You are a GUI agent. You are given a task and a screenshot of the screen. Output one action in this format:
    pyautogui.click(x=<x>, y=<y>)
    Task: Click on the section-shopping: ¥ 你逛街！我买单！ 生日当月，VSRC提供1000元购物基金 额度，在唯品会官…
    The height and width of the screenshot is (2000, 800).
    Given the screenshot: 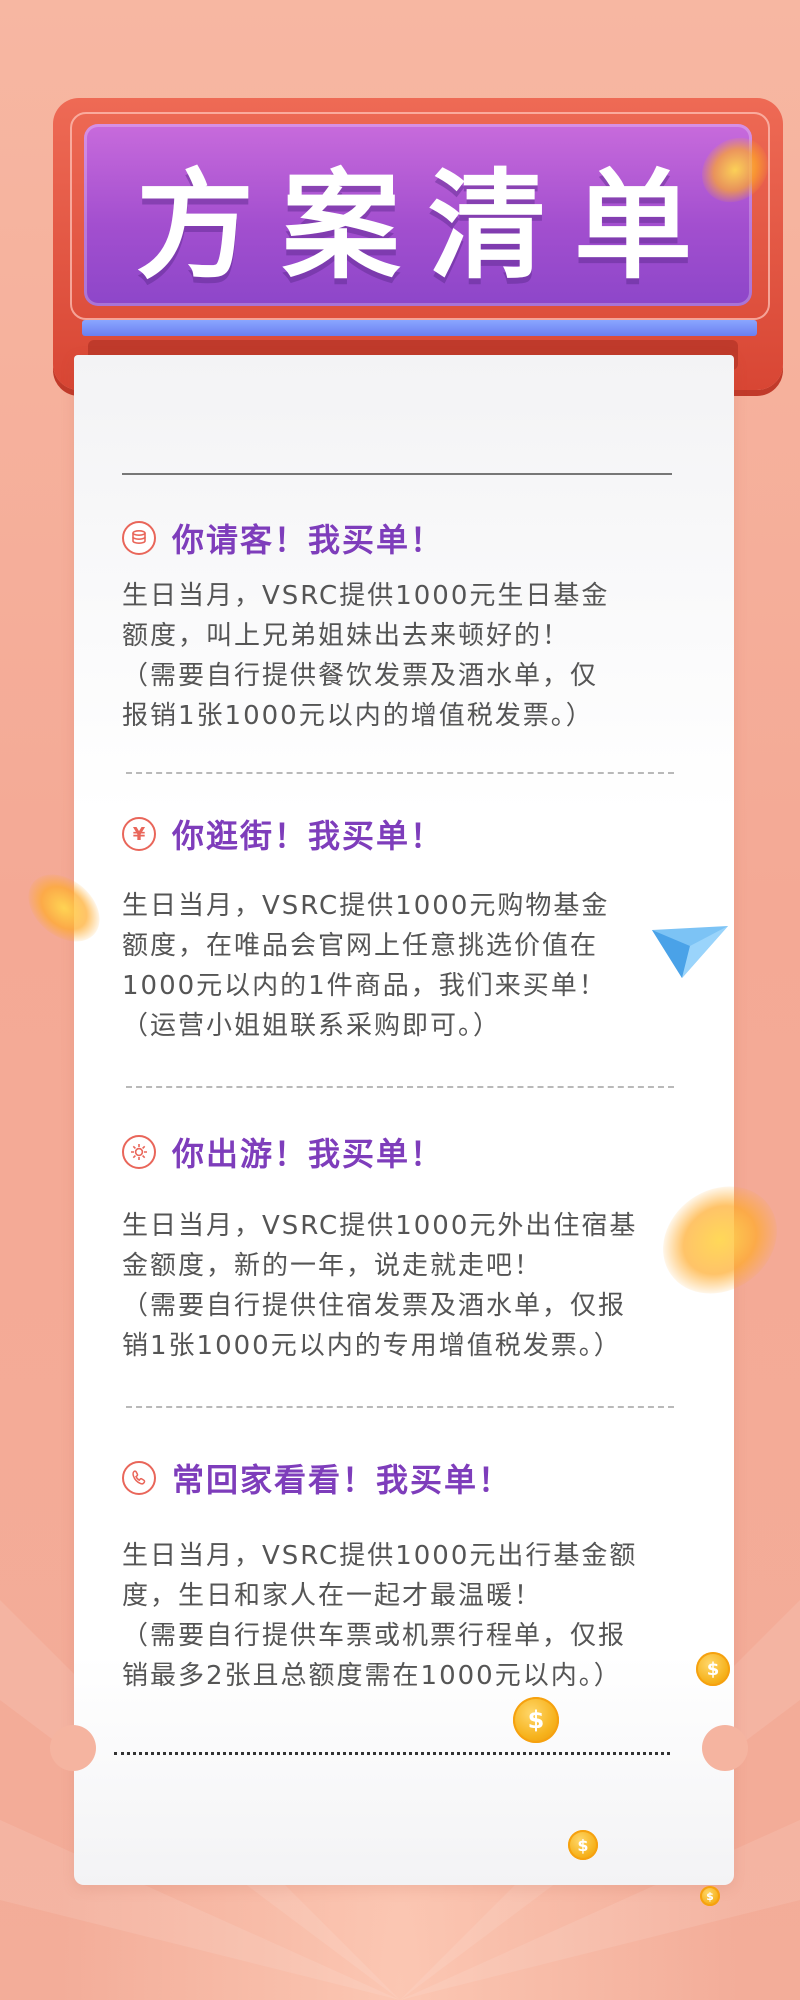 What is the action you would take?
    pyautogui.click(x=412, y=929)
    